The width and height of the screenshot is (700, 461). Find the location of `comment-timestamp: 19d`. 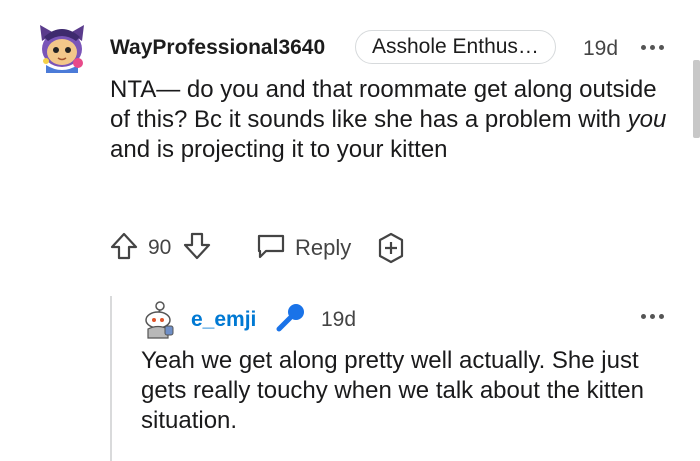

comment-timestamp: 19d is located at coordinates (601, 48).